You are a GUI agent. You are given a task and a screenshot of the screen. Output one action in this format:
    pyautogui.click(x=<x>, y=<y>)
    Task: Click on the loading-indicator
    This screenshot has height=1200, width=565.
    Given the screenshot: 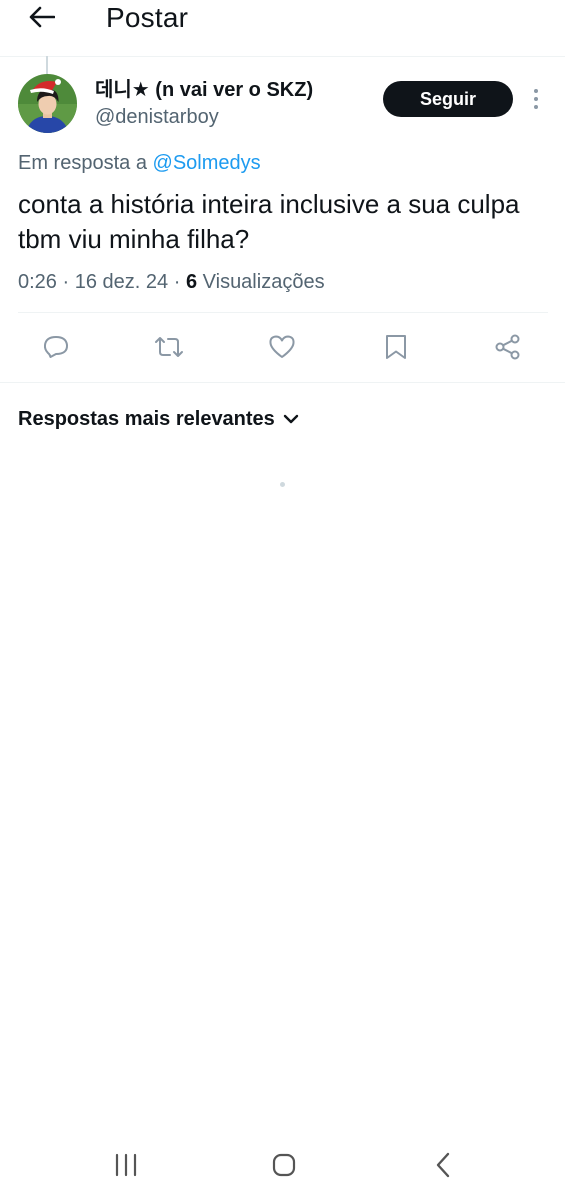 What is the action you would take?
    pyautogui.click(x=282, y=484)
    